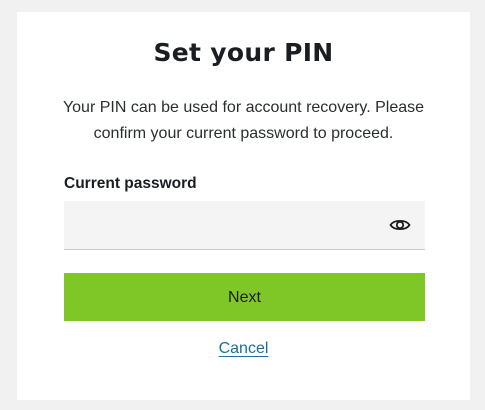 The image size is (485, 410). What do you see at coordinates (130, 183) in the screenshot?
I see `current-password-label: Current password` at bounding box center [130, 183].